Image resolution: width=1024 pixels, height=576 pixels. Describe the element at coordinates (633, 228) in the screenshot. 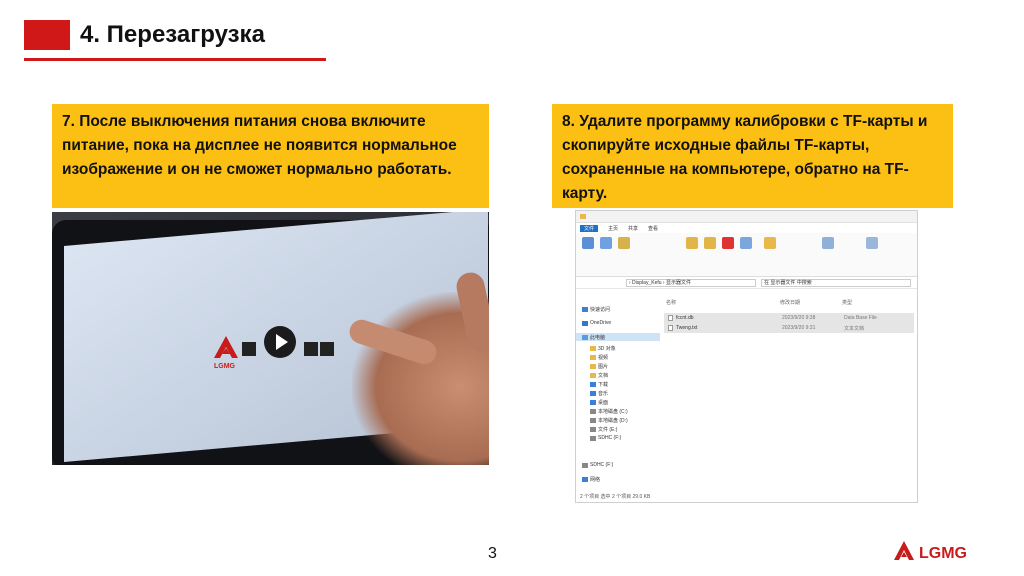

I see `tab-share: 共享` at that location.